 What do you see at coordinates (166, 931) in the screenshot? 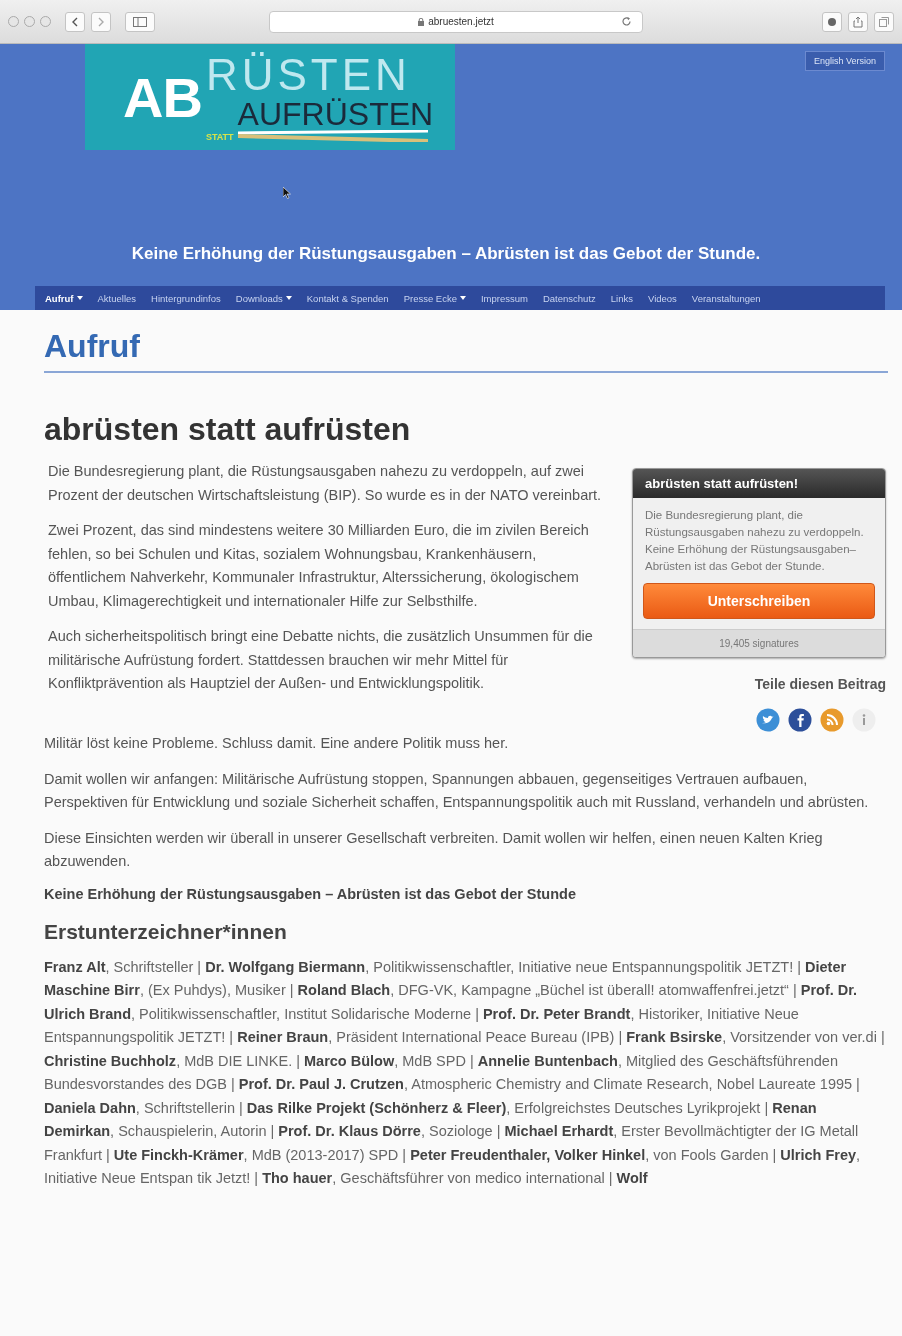
I see `section-heading: Erstunterzeichner*innen` at bounding box center [166, 931].